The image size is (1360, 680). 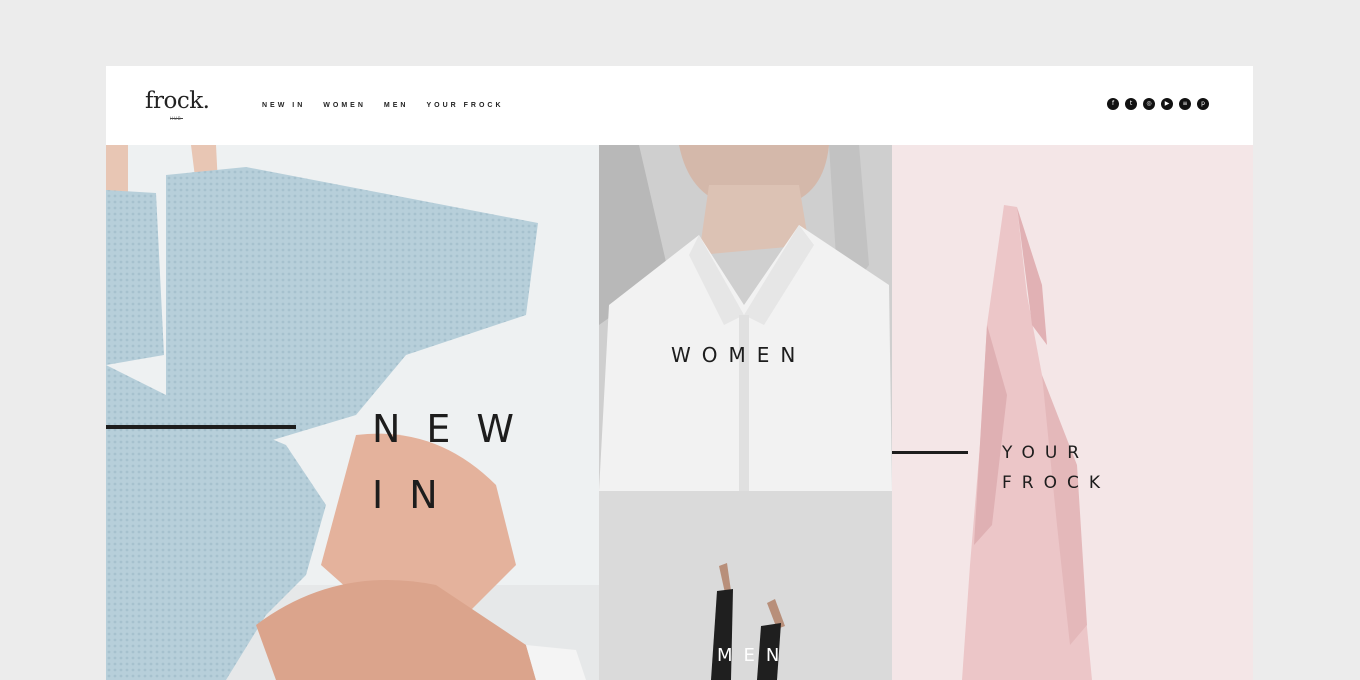 I want to click on logo: frock., so click(x=177, y=101).